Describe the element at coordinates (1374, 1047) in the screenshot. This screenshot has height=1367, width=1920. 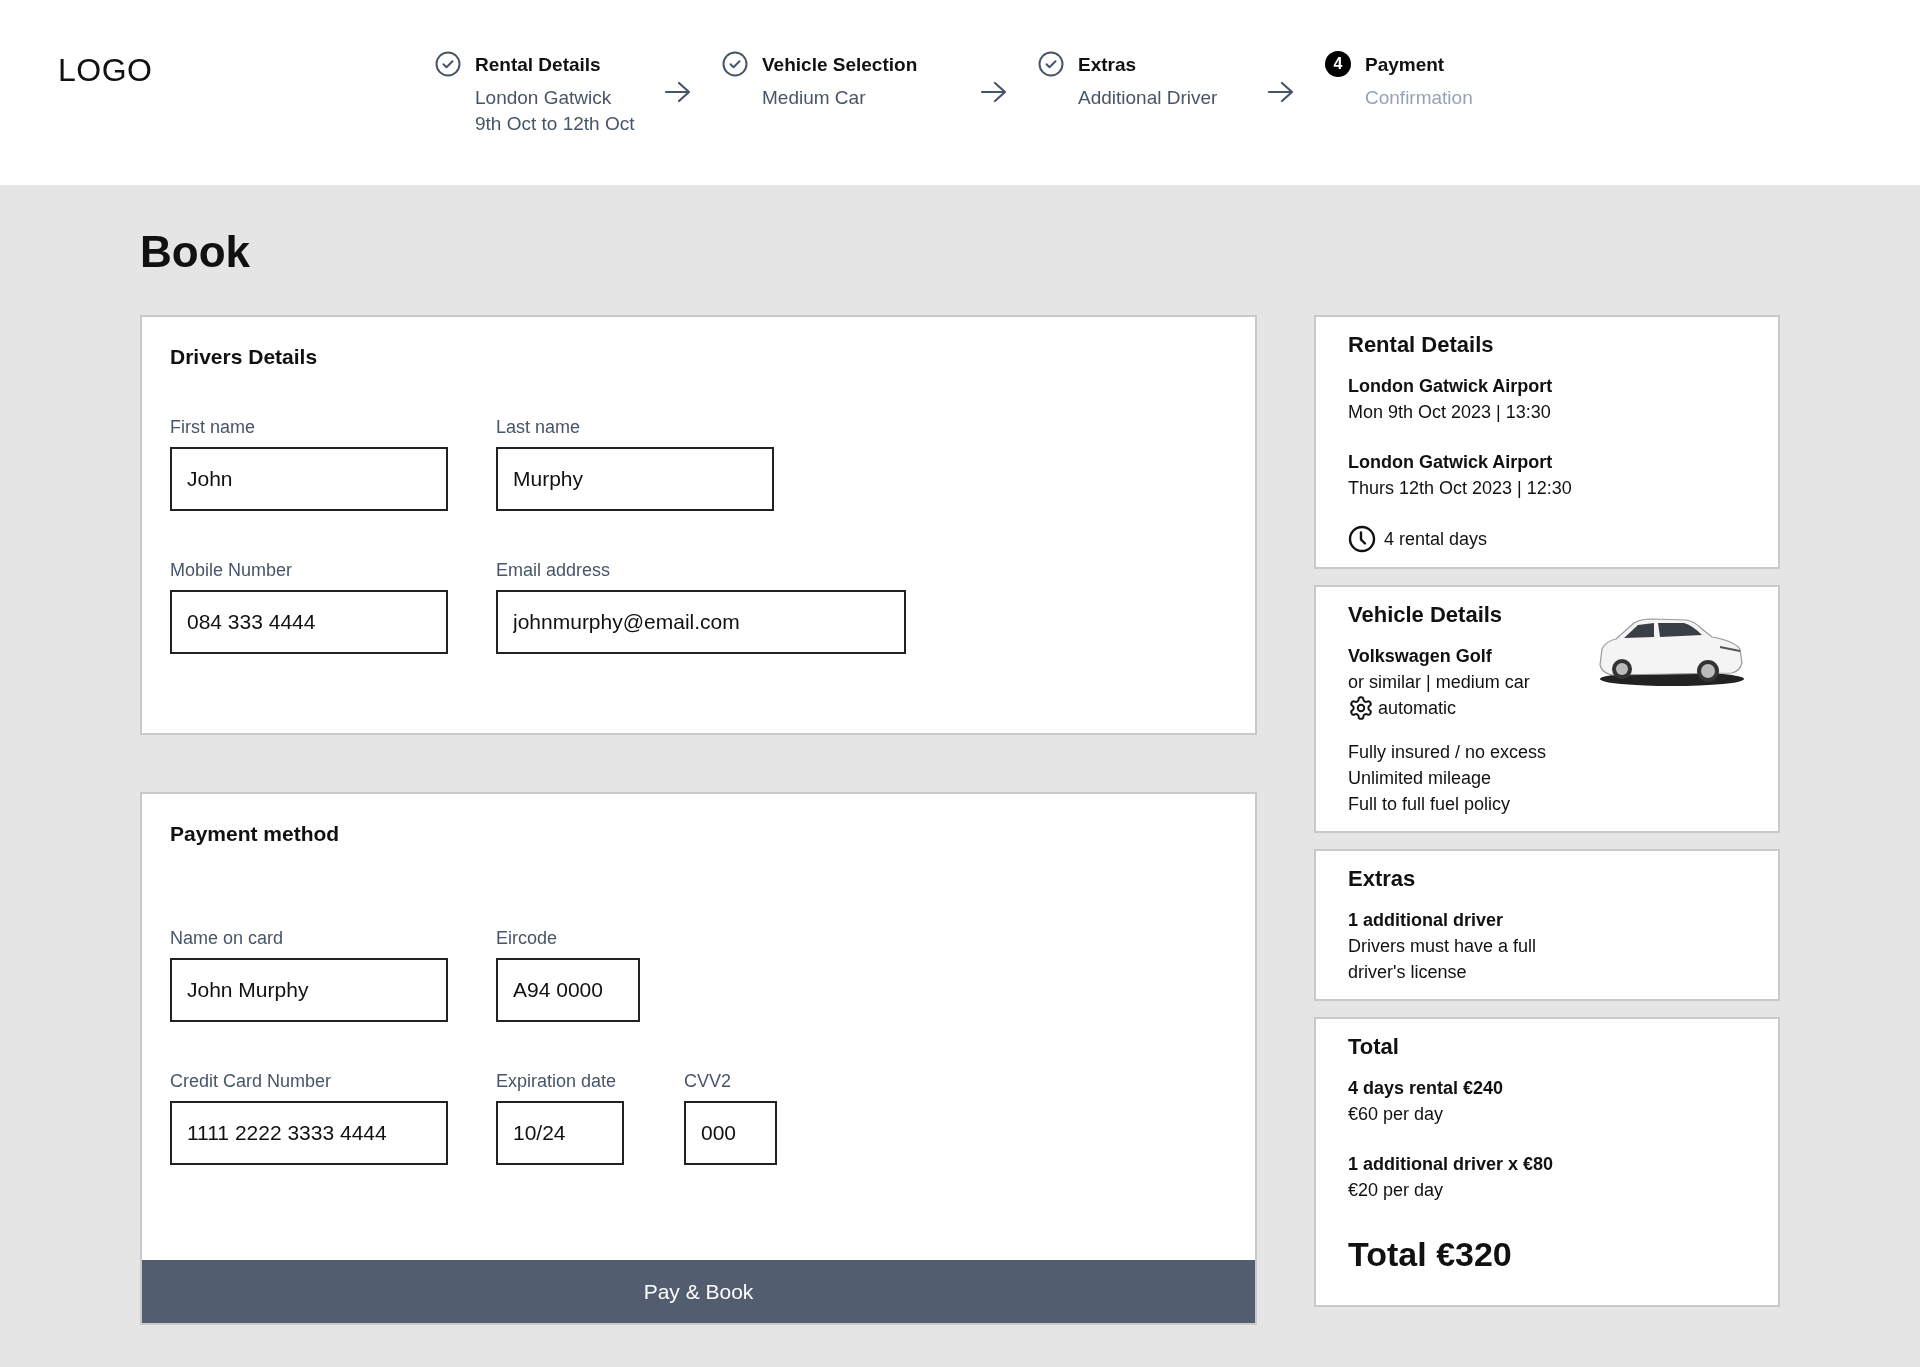
I see `card-title: Total` at that location.